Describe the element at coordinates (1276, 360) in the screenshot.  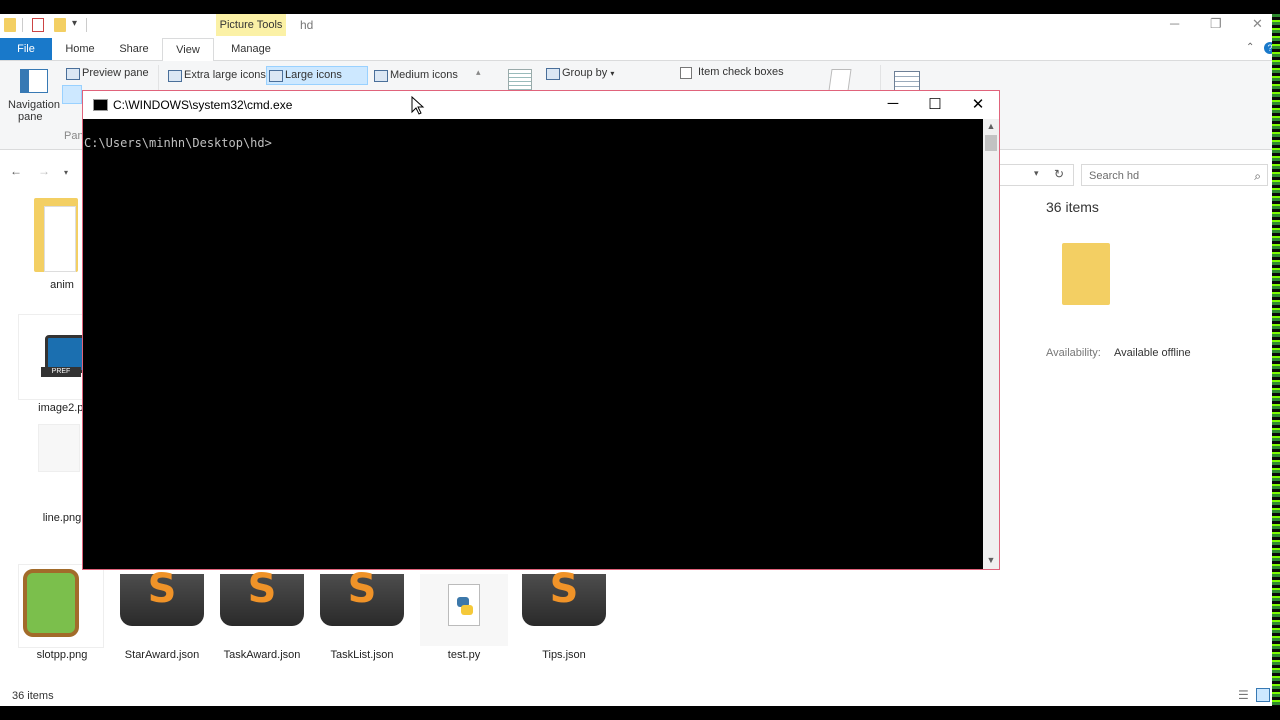
I see `screen-edge-artifact` at that location.